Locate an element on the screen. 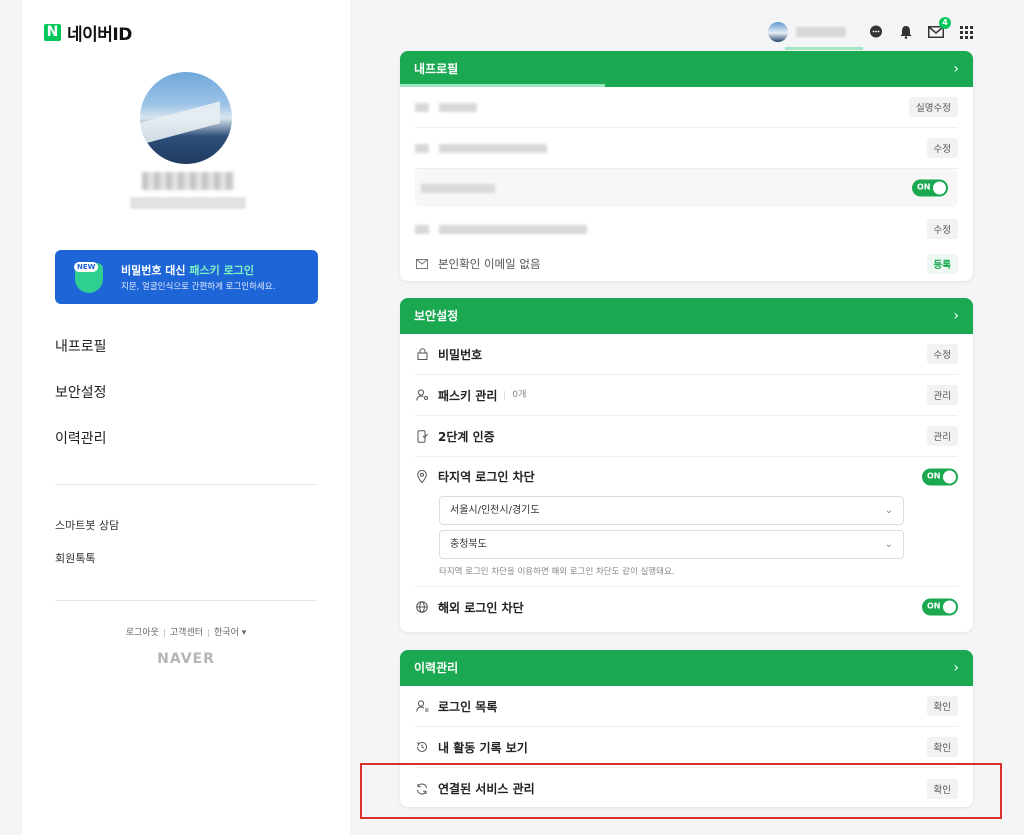 The height and width of the screenshot is (835, 1024). help-center-link: 고객센터 is located at coordinates (186, 633).